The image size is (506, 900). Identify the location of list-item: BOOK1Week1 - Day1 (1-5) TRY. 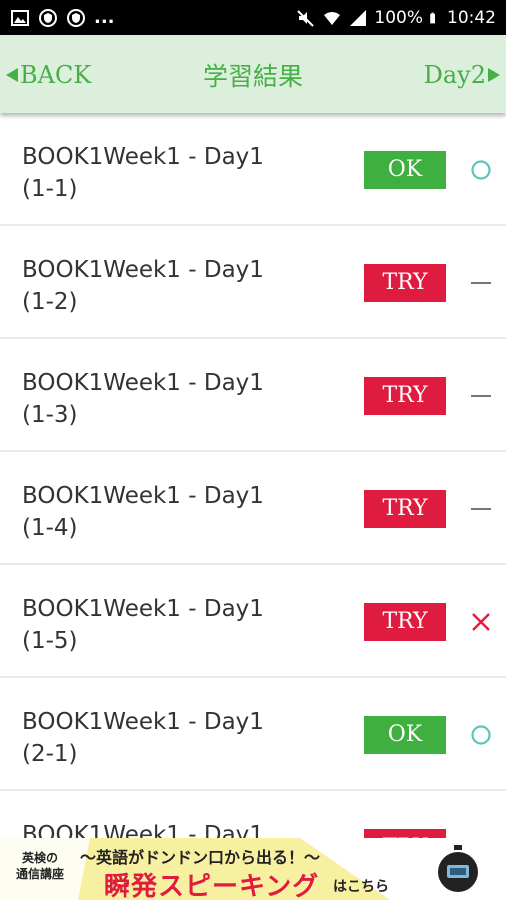
(253, 621).